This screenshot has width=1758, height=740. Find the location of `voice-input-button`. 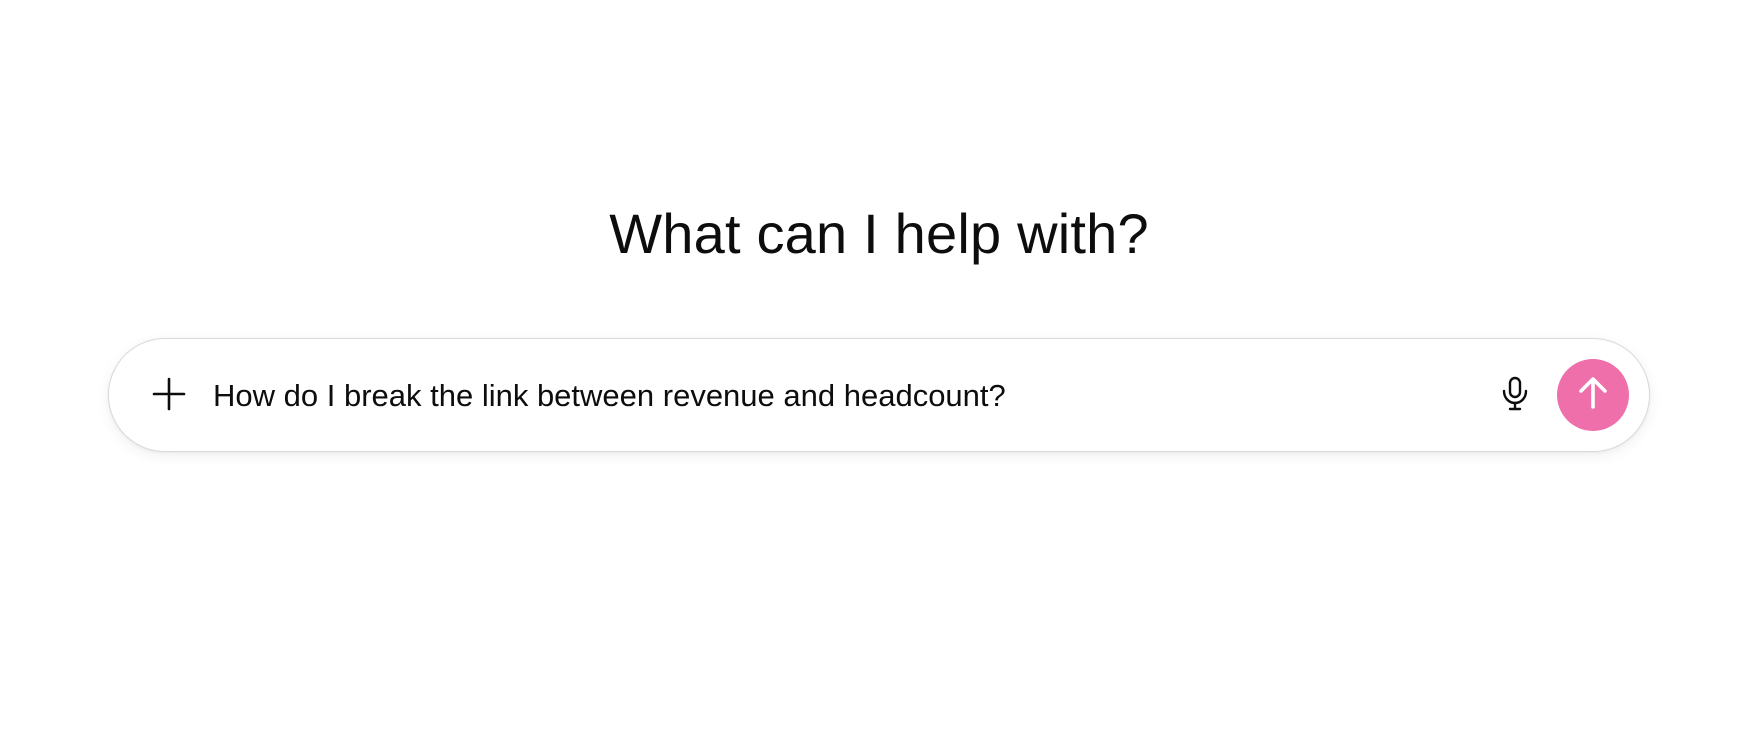

voice-input-button is located at coordinates (1515, 396).